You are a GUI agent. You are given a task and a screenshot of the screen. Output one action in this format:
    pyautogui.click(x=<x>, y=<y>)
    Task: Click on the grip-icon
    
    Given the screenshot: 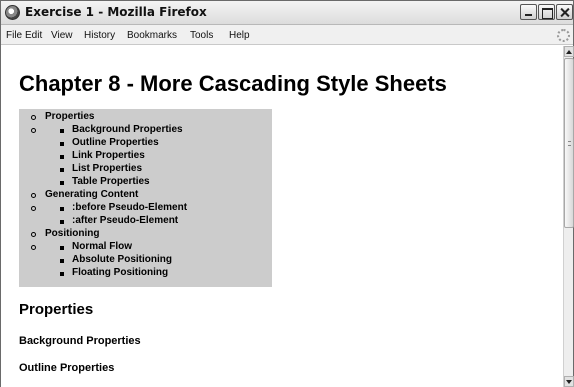 What is the action you would take?
    pyautogui.click(x=569, y=143)
    